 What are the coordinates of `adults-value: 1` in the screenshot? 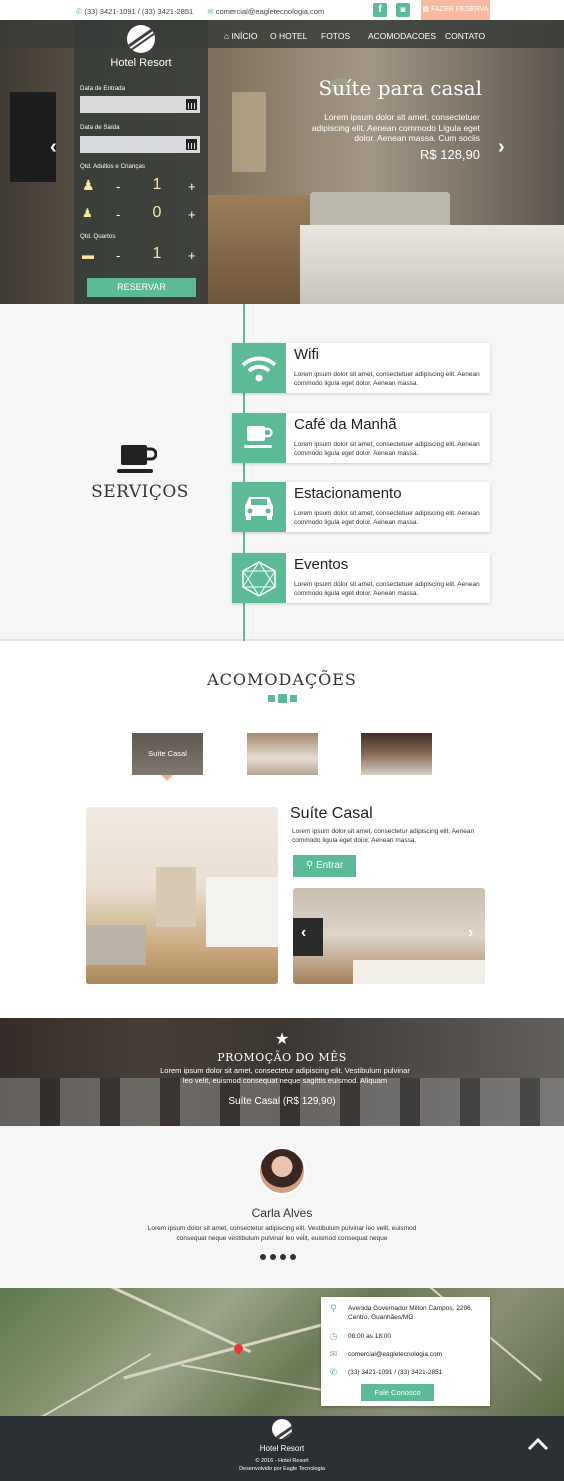 It's located at (157, 184).